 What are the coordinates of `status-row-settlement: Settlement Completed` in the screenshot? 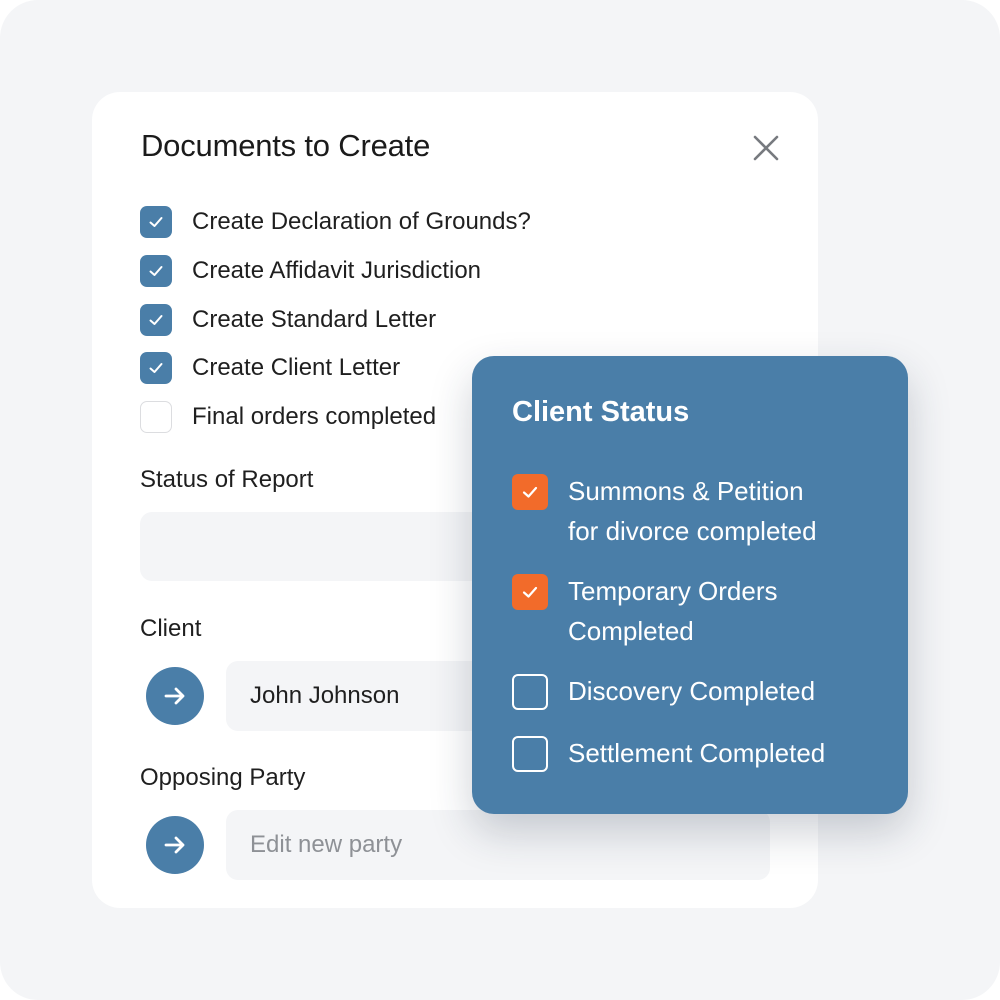 It's located at (690, 754).